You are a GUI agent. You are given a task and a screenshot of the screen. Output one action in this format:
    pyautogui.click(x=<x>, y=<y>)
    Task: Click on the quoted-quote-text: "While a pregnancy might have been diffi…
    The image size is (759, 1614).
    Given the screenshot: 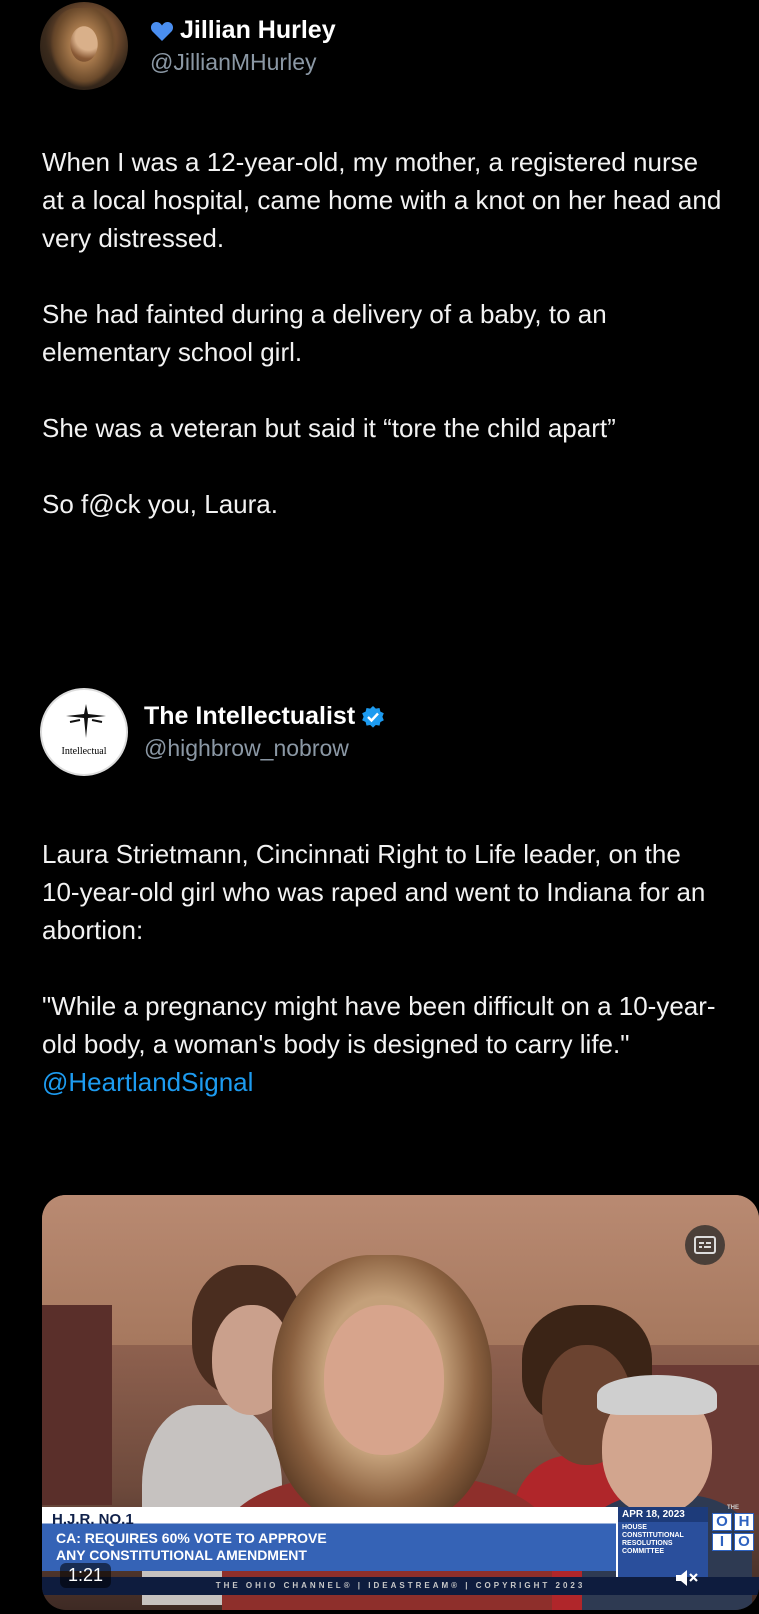 What is the action you would take?
    pyautogui.click(x=379, y=1025)
    